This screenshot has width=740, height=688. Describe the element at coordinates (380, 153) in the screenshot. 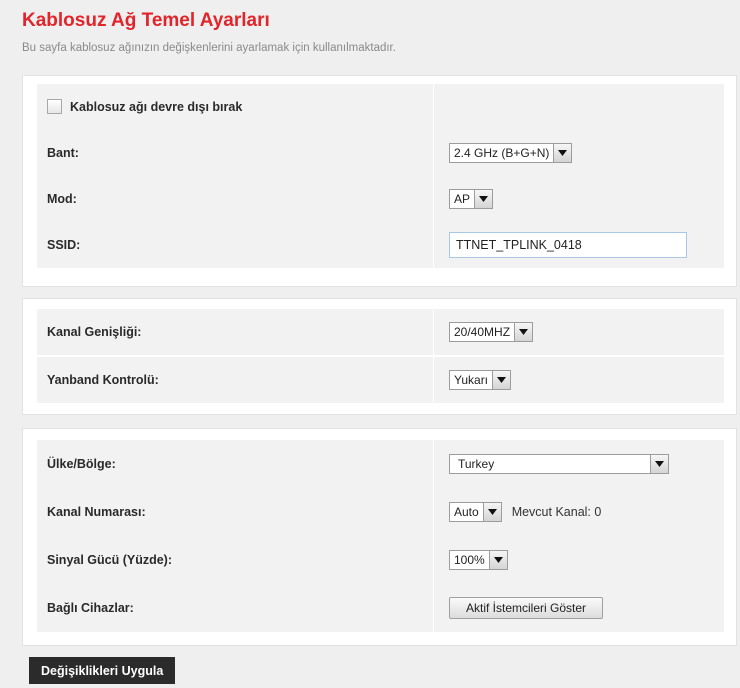

I see `band-row: Bant: 2.4 GHz (B+G+N)` at that location.